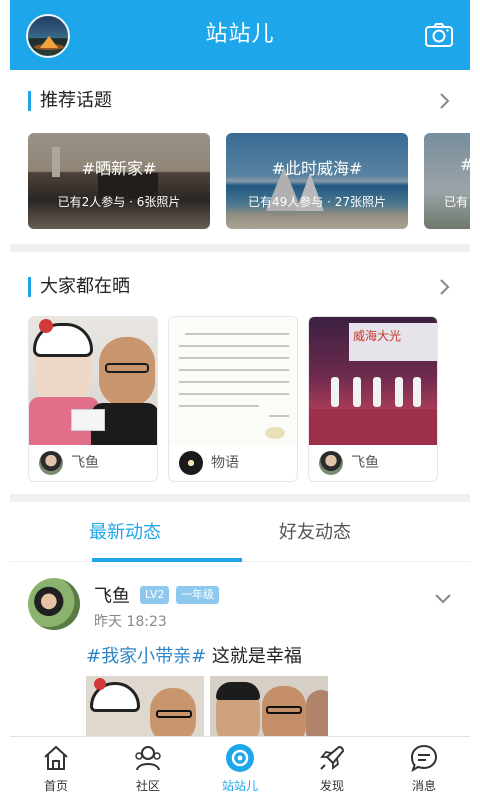 This screenshot has width=480, height=800. I want to click on photo-card: 威海大光 飞鱼, so click(373, 399).